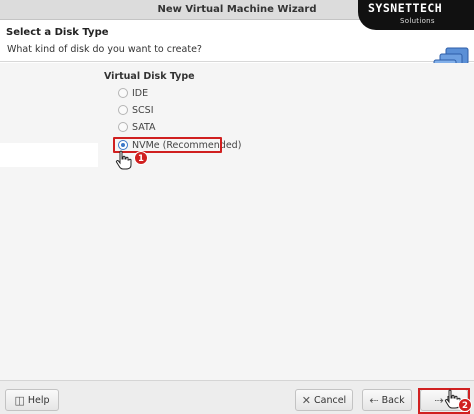  Describe the element at coordinates (57, 32) in the screenshot. I see `page-title: Select a Disk Type` at that location.